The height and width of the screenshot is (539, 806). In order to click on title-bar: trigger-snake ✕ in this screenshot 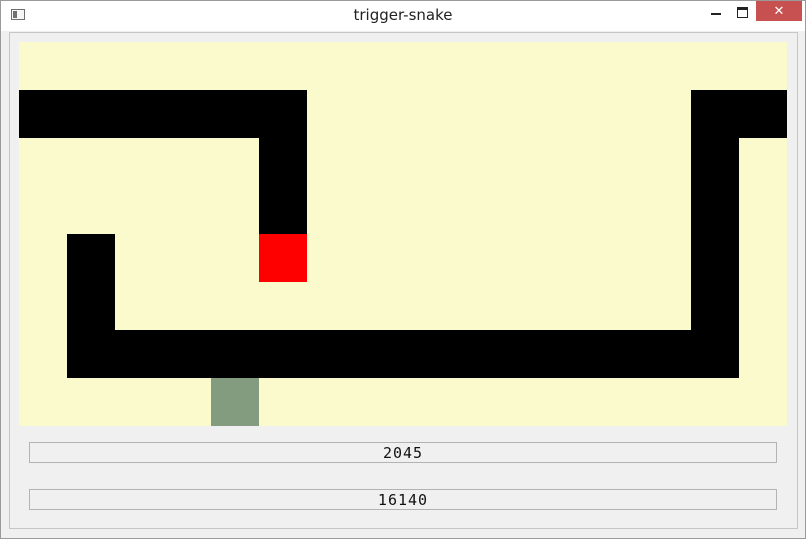, I will do `click(403, 16)`.